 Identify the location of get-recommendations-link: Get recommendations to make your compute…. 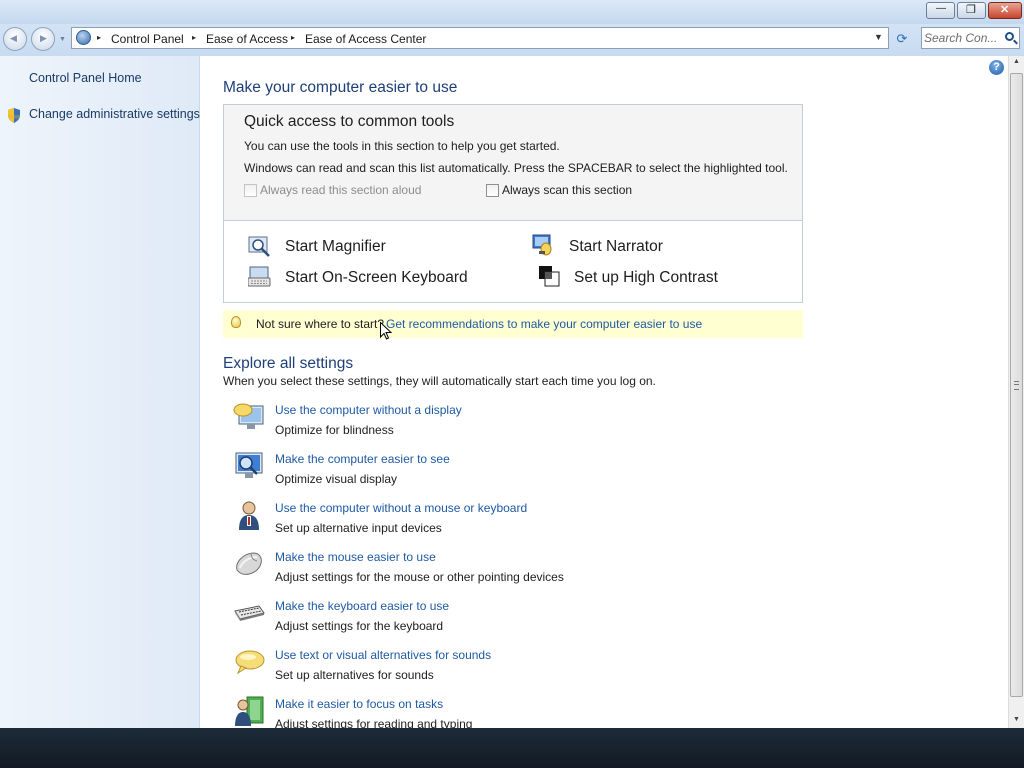
(544, 324).